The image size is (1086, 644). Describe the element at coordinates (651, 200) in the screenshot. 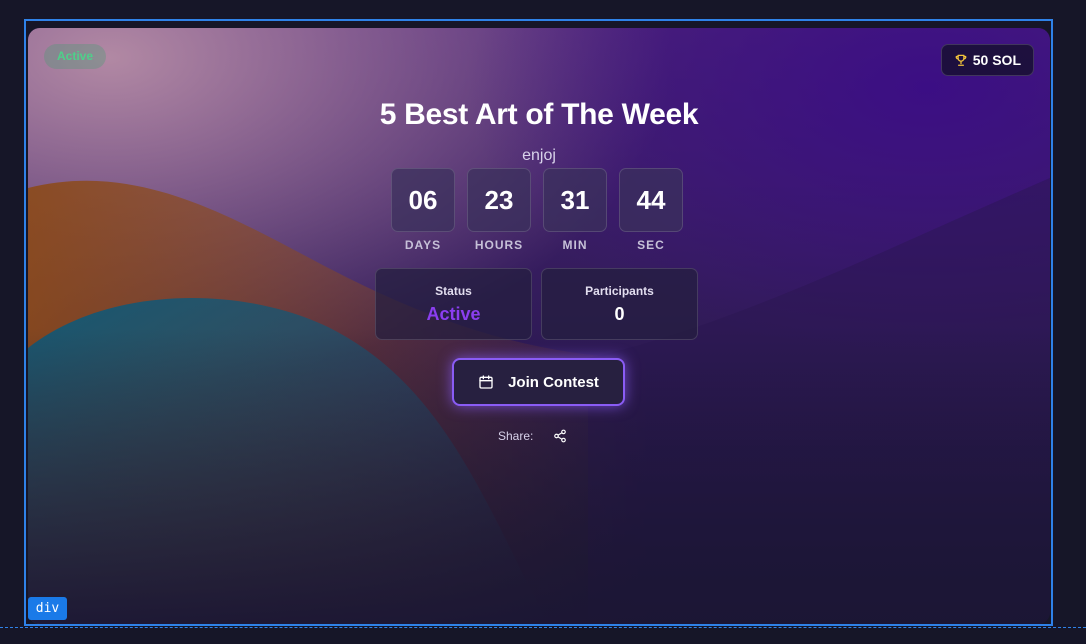

I see `countdown-seconds-value: 44` at that location.